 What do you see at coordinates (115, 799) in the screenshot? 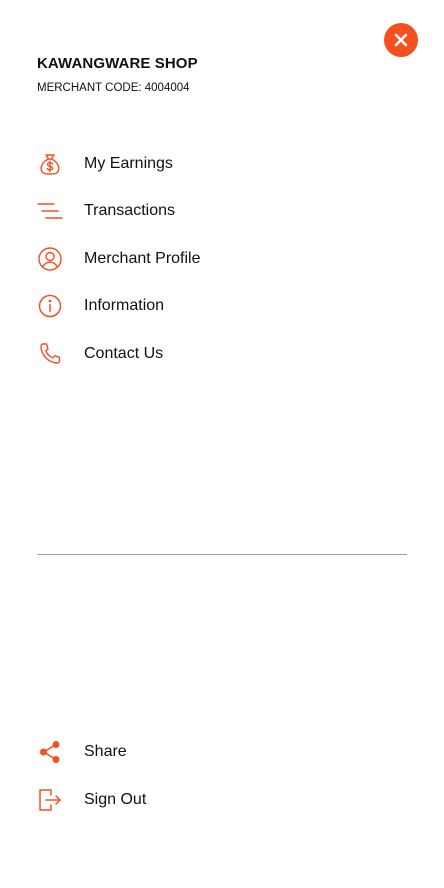
I see `menu-item-label: Sign Out` at bounding box center [115, 799].